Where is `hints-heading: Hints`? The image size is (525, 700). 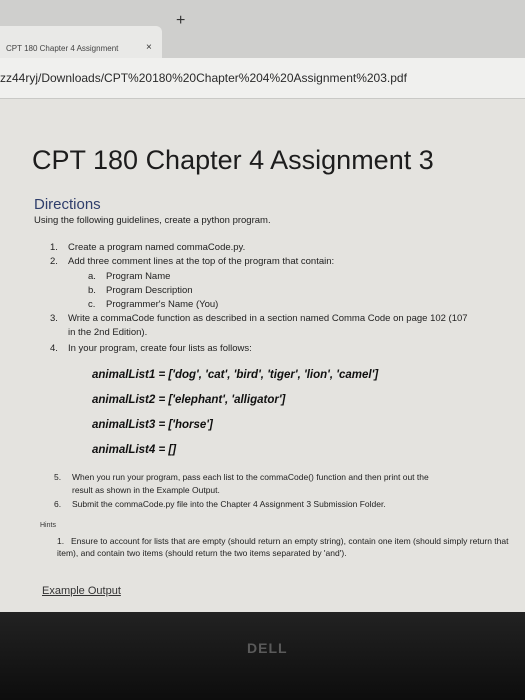 hints-heading: Hints is located at coordinates (48, 525).